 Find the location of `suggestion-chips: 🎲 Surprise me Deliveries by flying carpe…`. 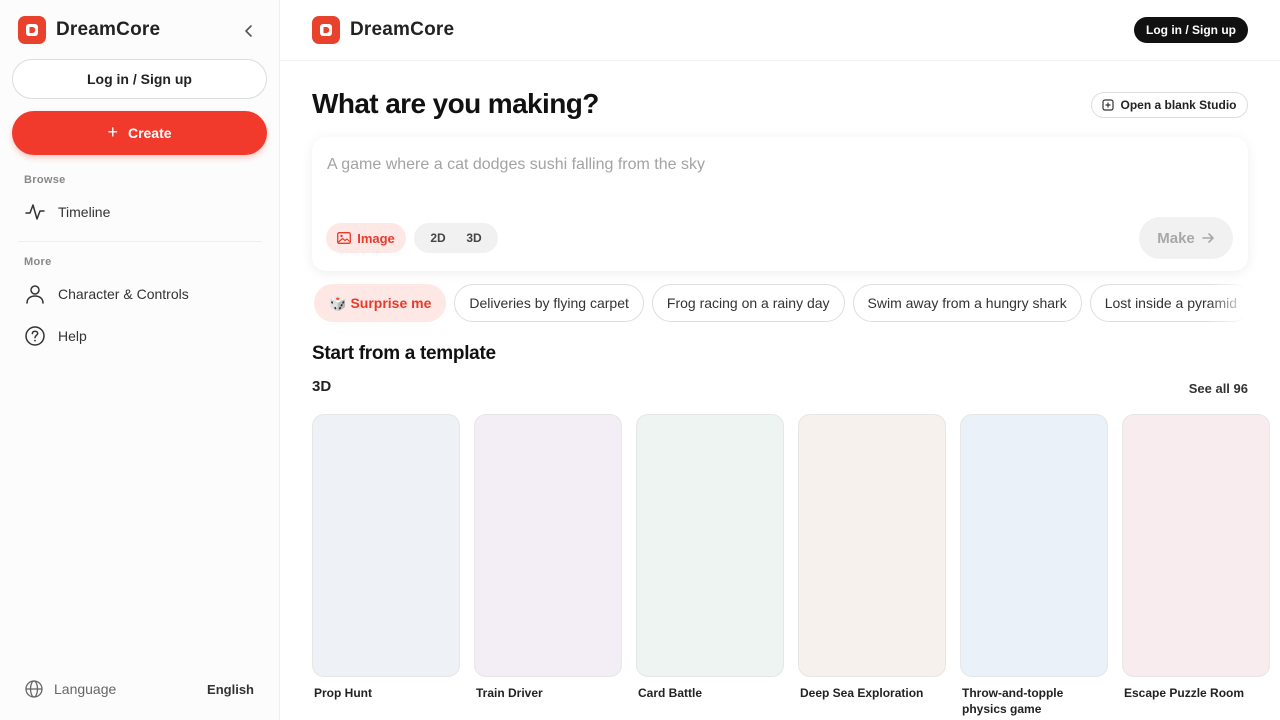

suggestion-chips: 🎲 Surprise me Deliveries by flying carpe… is located at coordinates (779, 303).